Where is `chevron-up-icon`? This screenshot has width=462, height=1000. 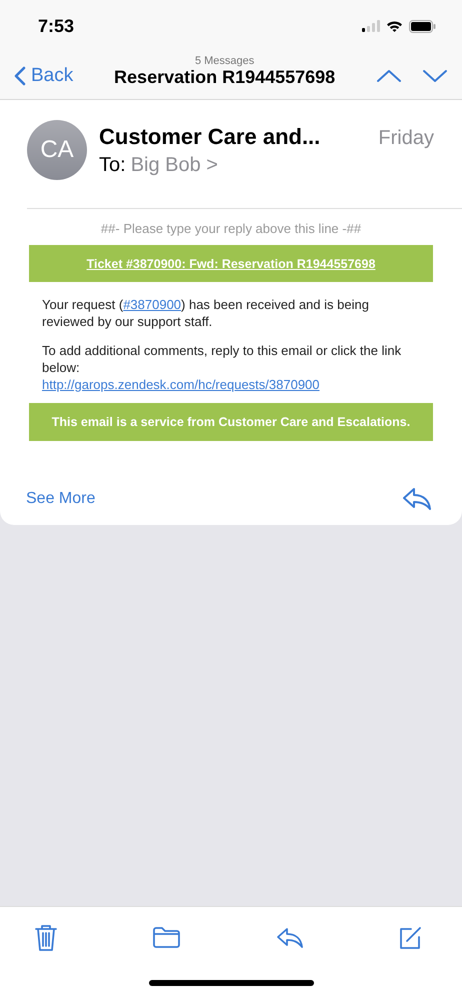 chevron-up-icon is located at coordinates (389, 75).